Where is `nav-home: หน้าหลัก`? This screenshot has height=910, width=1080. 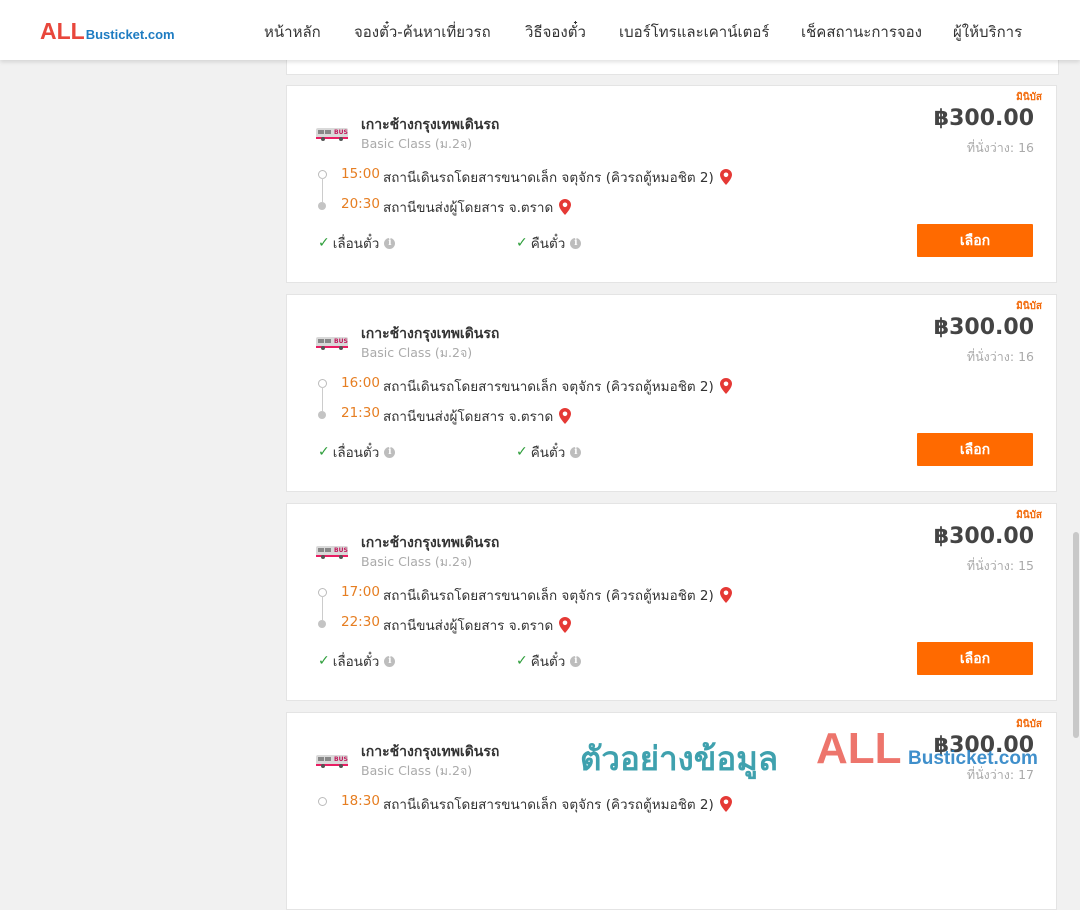 nav-home: หน้าหลัก is located at coordinates (292, 32).